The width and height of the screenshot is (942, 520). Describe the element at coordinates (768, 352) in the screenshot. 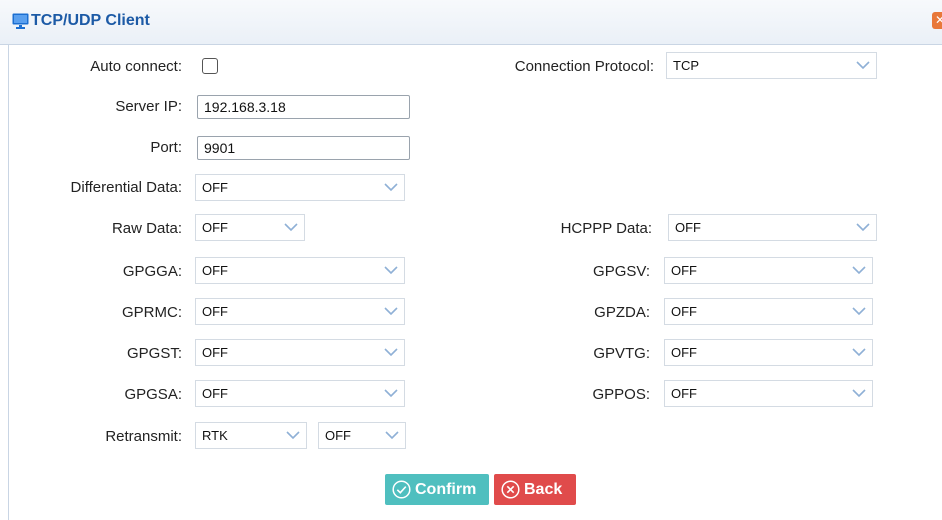

I see `gpvtg-select: OFF` at that location.